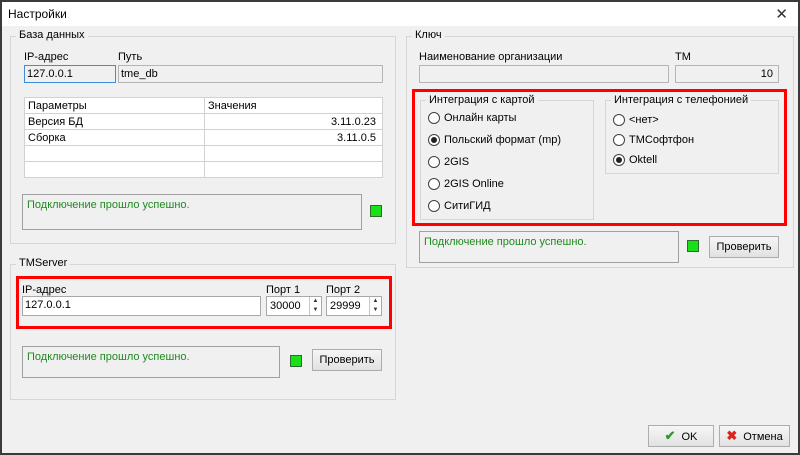  What do you see at coordinates (400, 14) in the screenshot?
I see `title-bar: Настройки ✕` at bounding box center [400, 14].